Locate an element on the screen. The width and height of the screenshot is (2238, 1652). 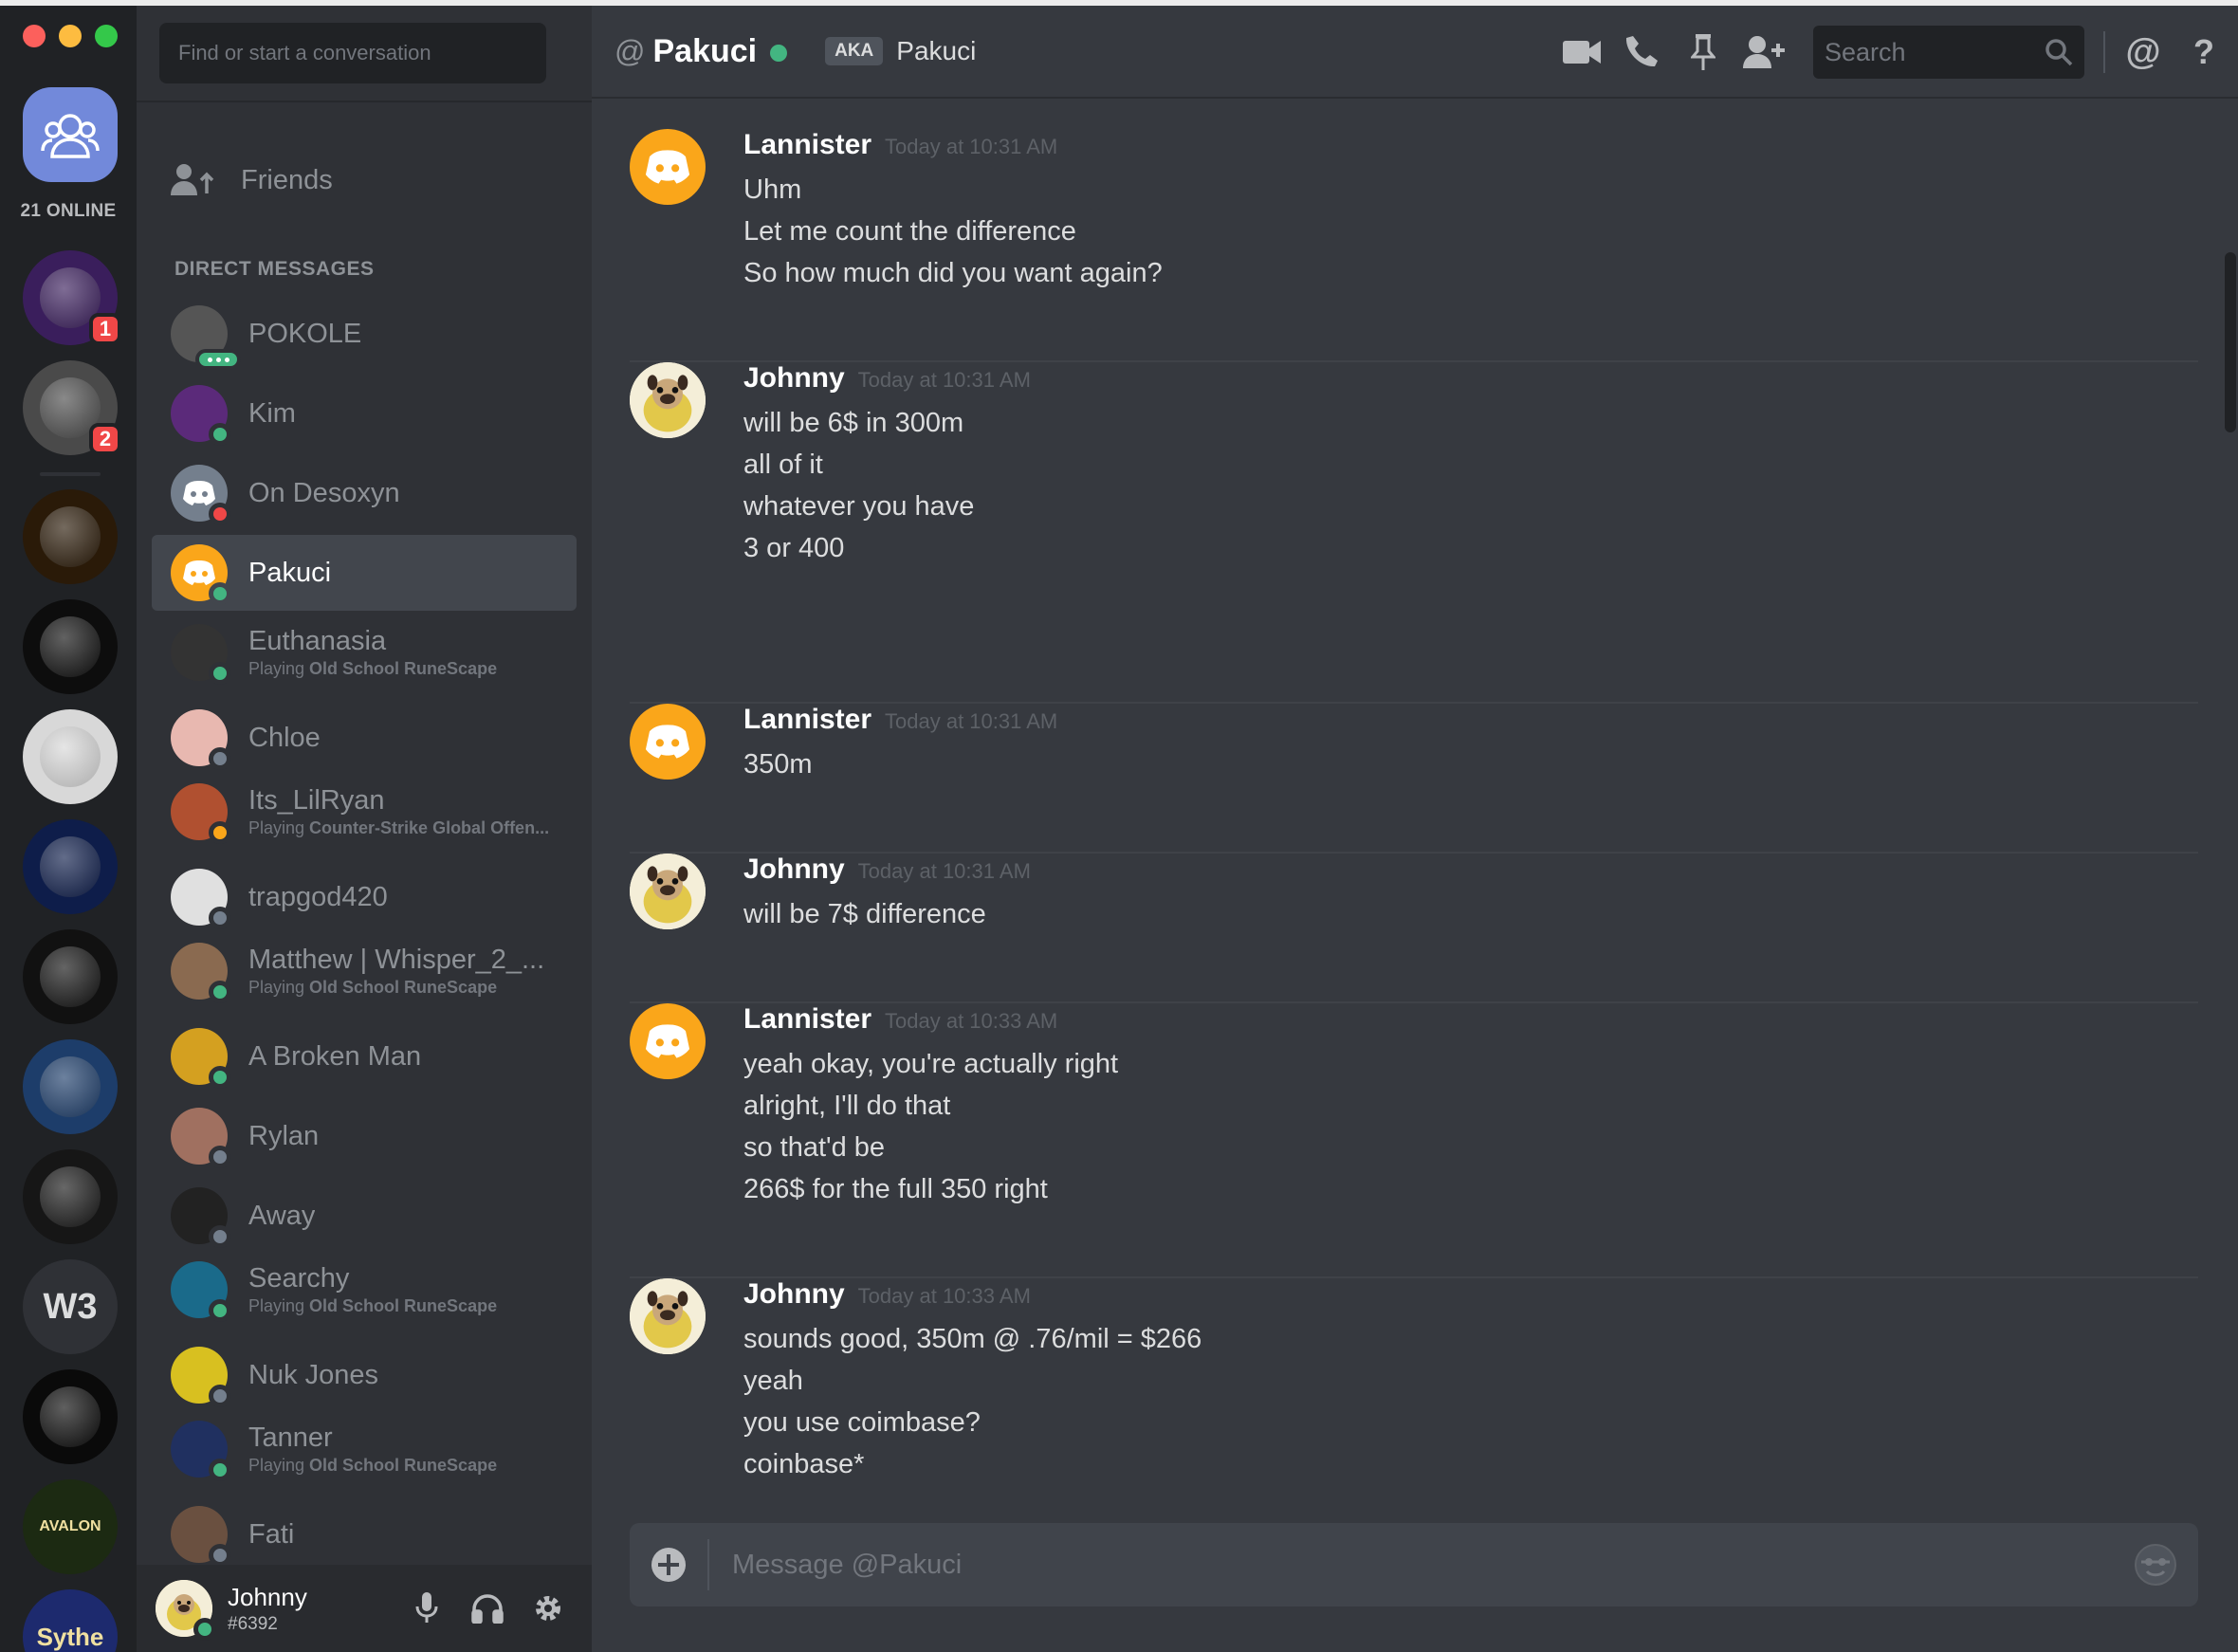
avalon-server-icon: AVALON is located at coordinates (70, 1526).